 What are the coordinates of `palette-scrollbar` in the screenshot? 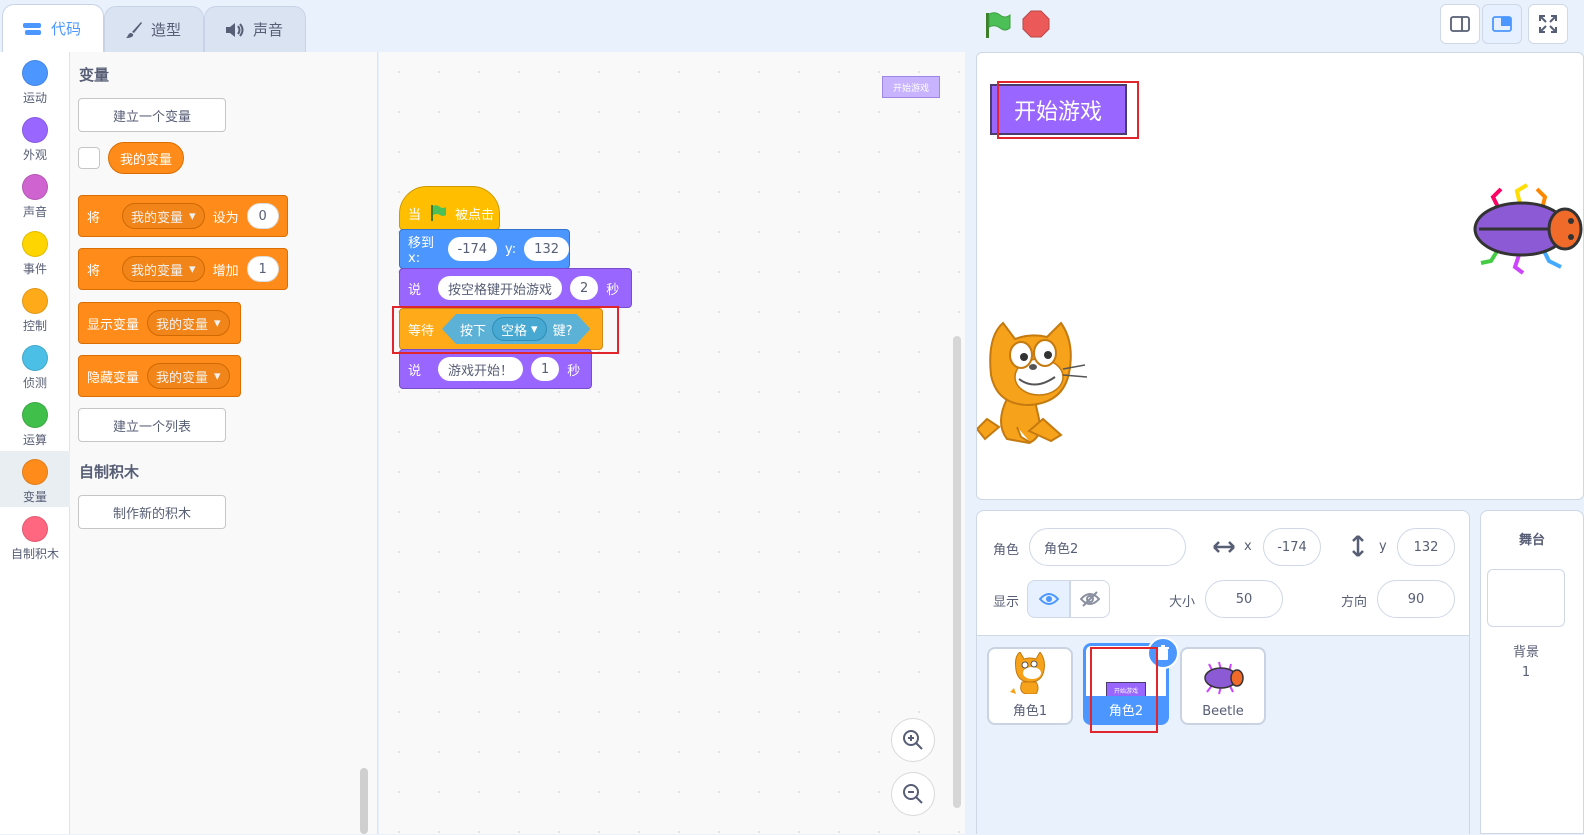 It's located at (364, 801).